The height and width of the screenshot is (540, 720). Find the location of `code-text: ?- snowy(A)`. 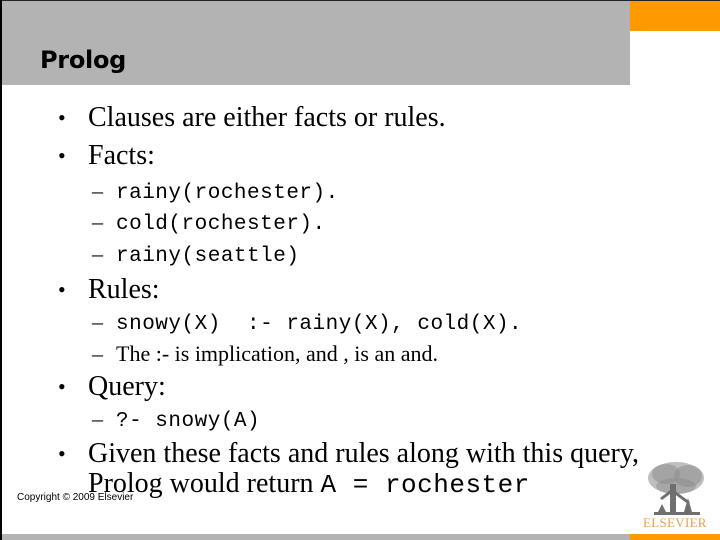

code-text: ?- snowy(A) is located at coordinates (188, 421).